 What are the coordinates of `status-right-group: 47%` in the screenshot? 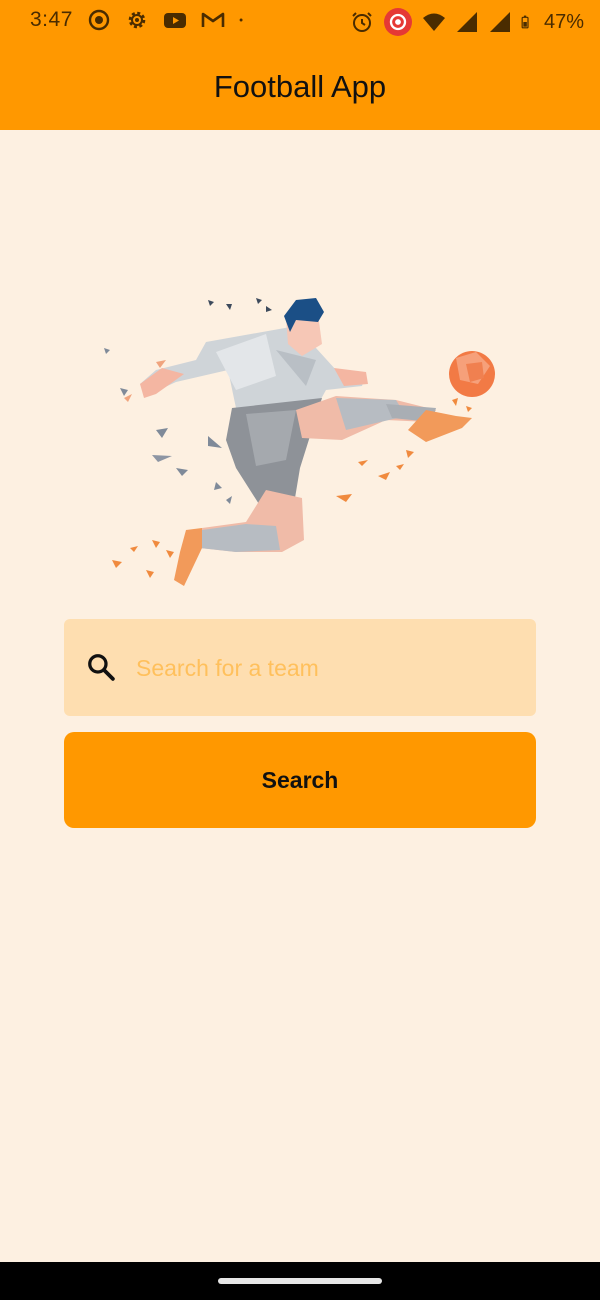 It's located at (467, 22).